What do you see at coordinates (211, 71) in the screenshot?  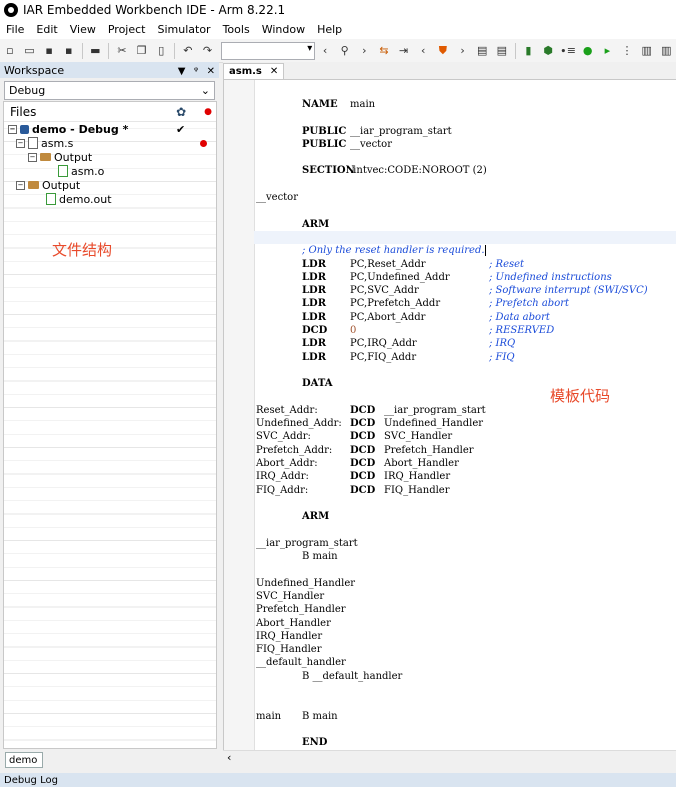 I see `close-icon: ✕` at bounding box center [211, 71].